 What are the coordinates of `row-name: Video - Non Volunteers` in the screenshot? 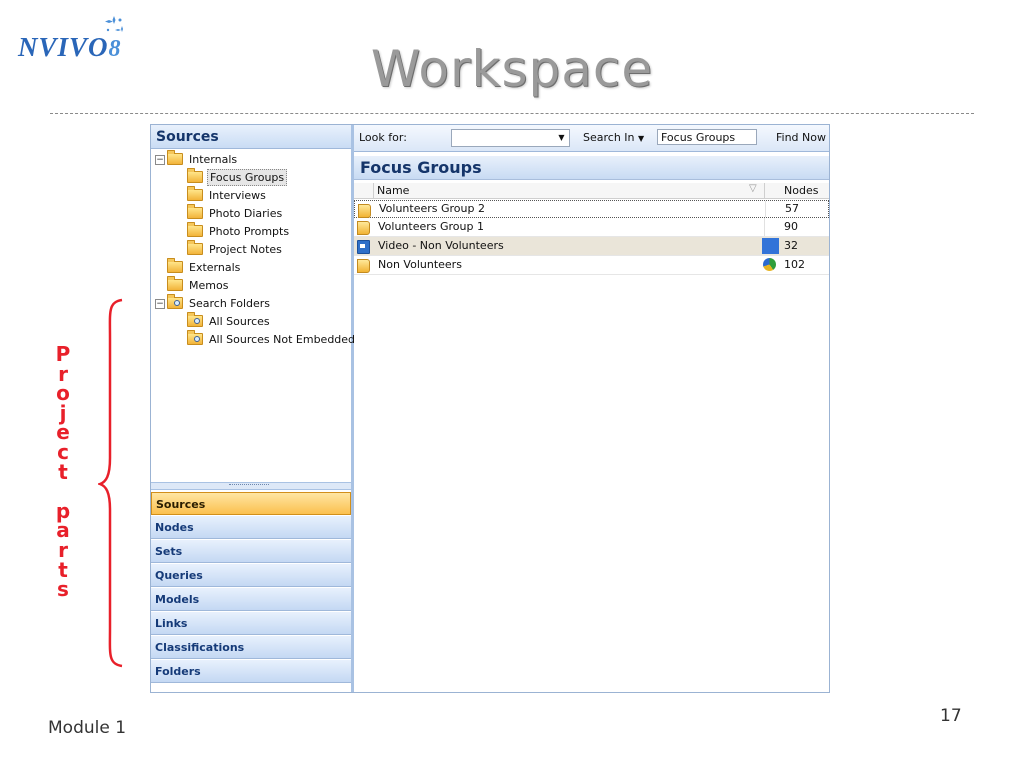 It's located at (441, 245).